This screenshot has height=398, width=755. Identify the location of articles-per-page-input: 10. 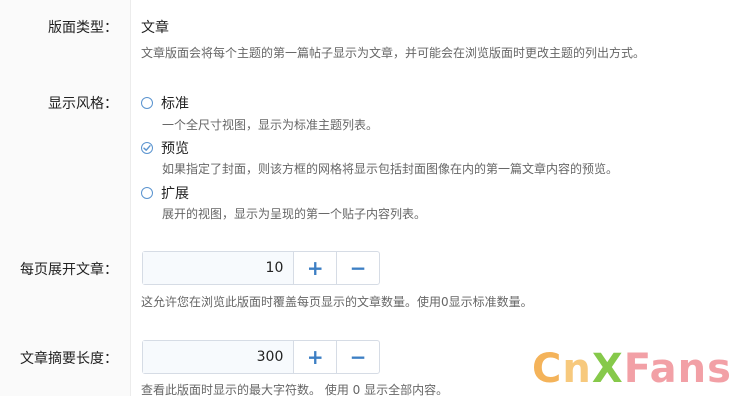
(219, 268).